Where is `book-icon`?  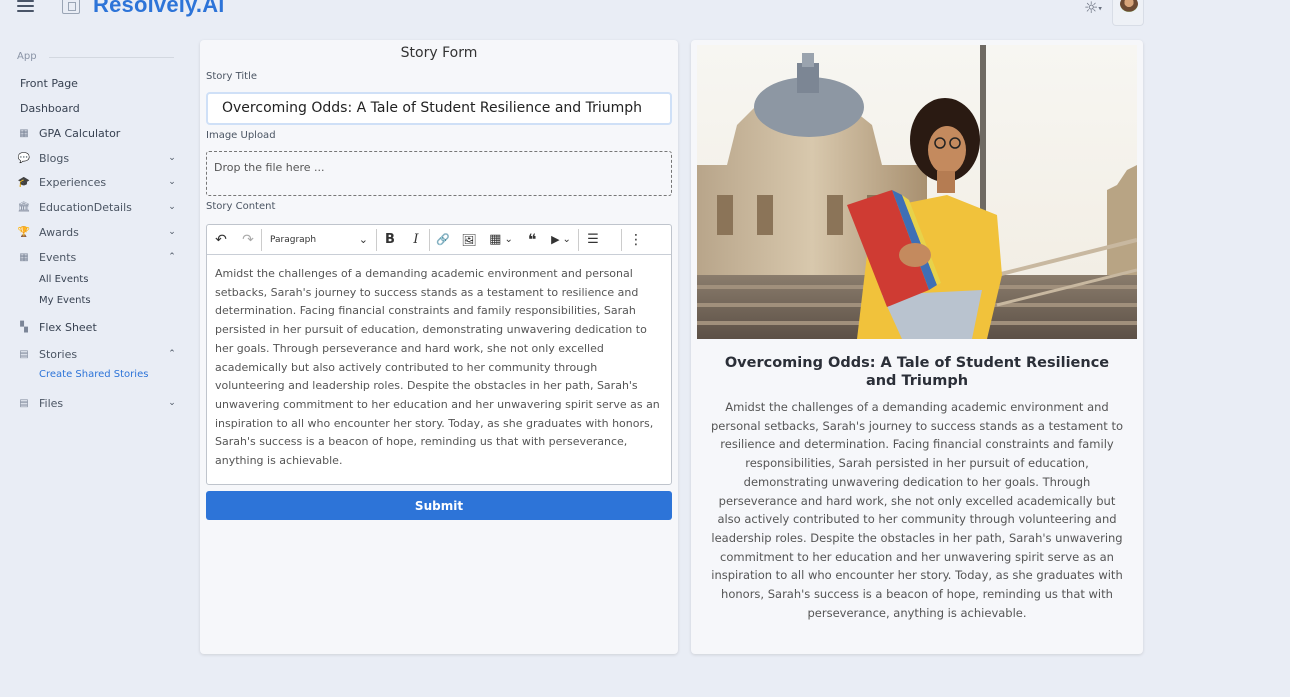
book-icon is located at coordinates (71, 7).